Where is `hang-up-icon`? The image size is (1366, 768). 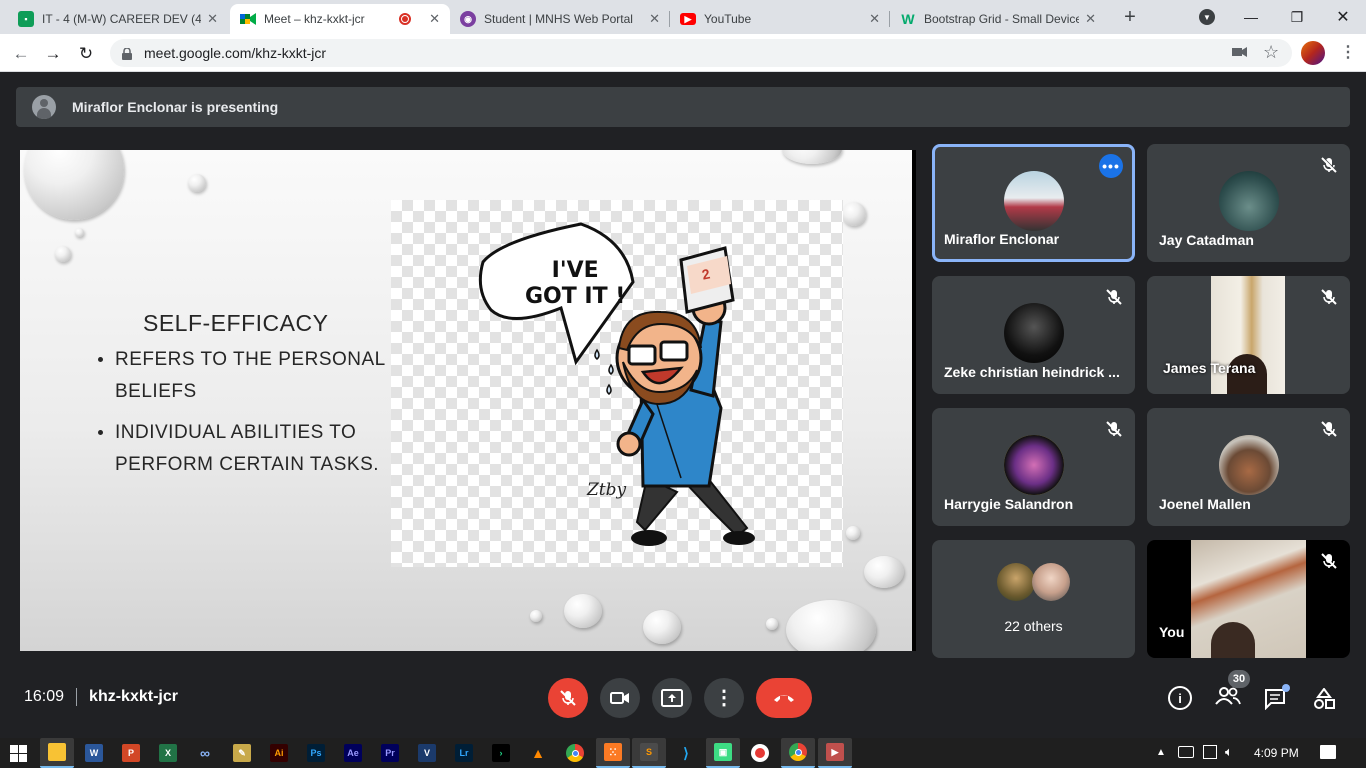 hang-up-icon is located at coordinates (784, 698).